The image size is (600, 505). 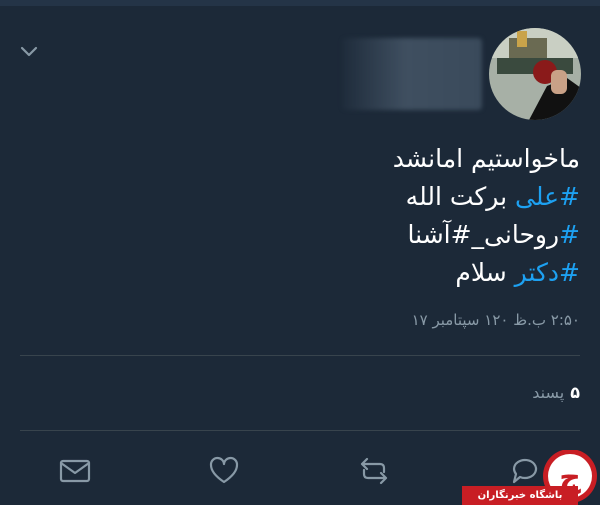 I want to click on tweet-line: ماخواستیم امانشد, so click(x=486, y=158).